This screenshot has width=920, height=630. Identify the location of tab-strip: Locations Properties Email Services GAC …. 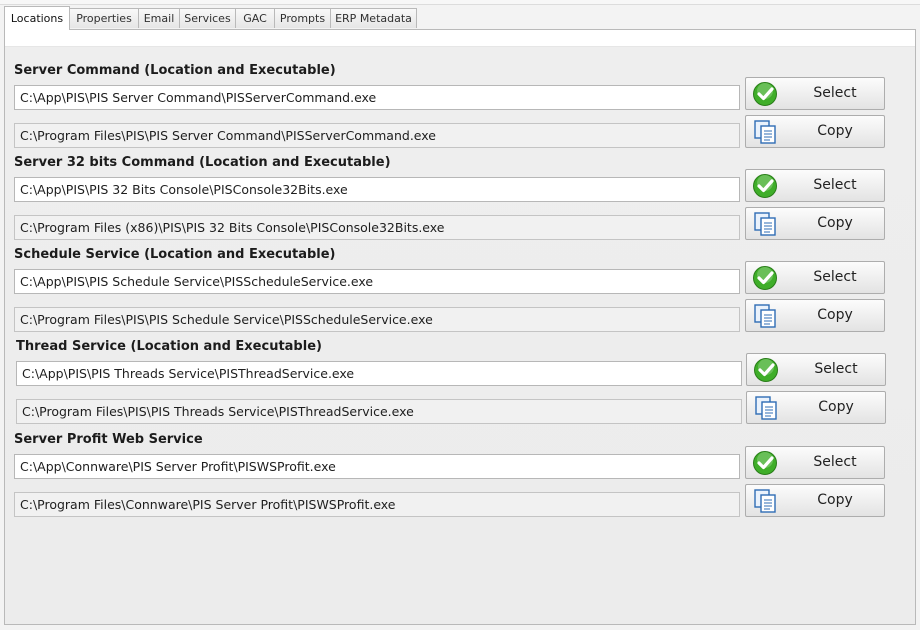
(460, 18).